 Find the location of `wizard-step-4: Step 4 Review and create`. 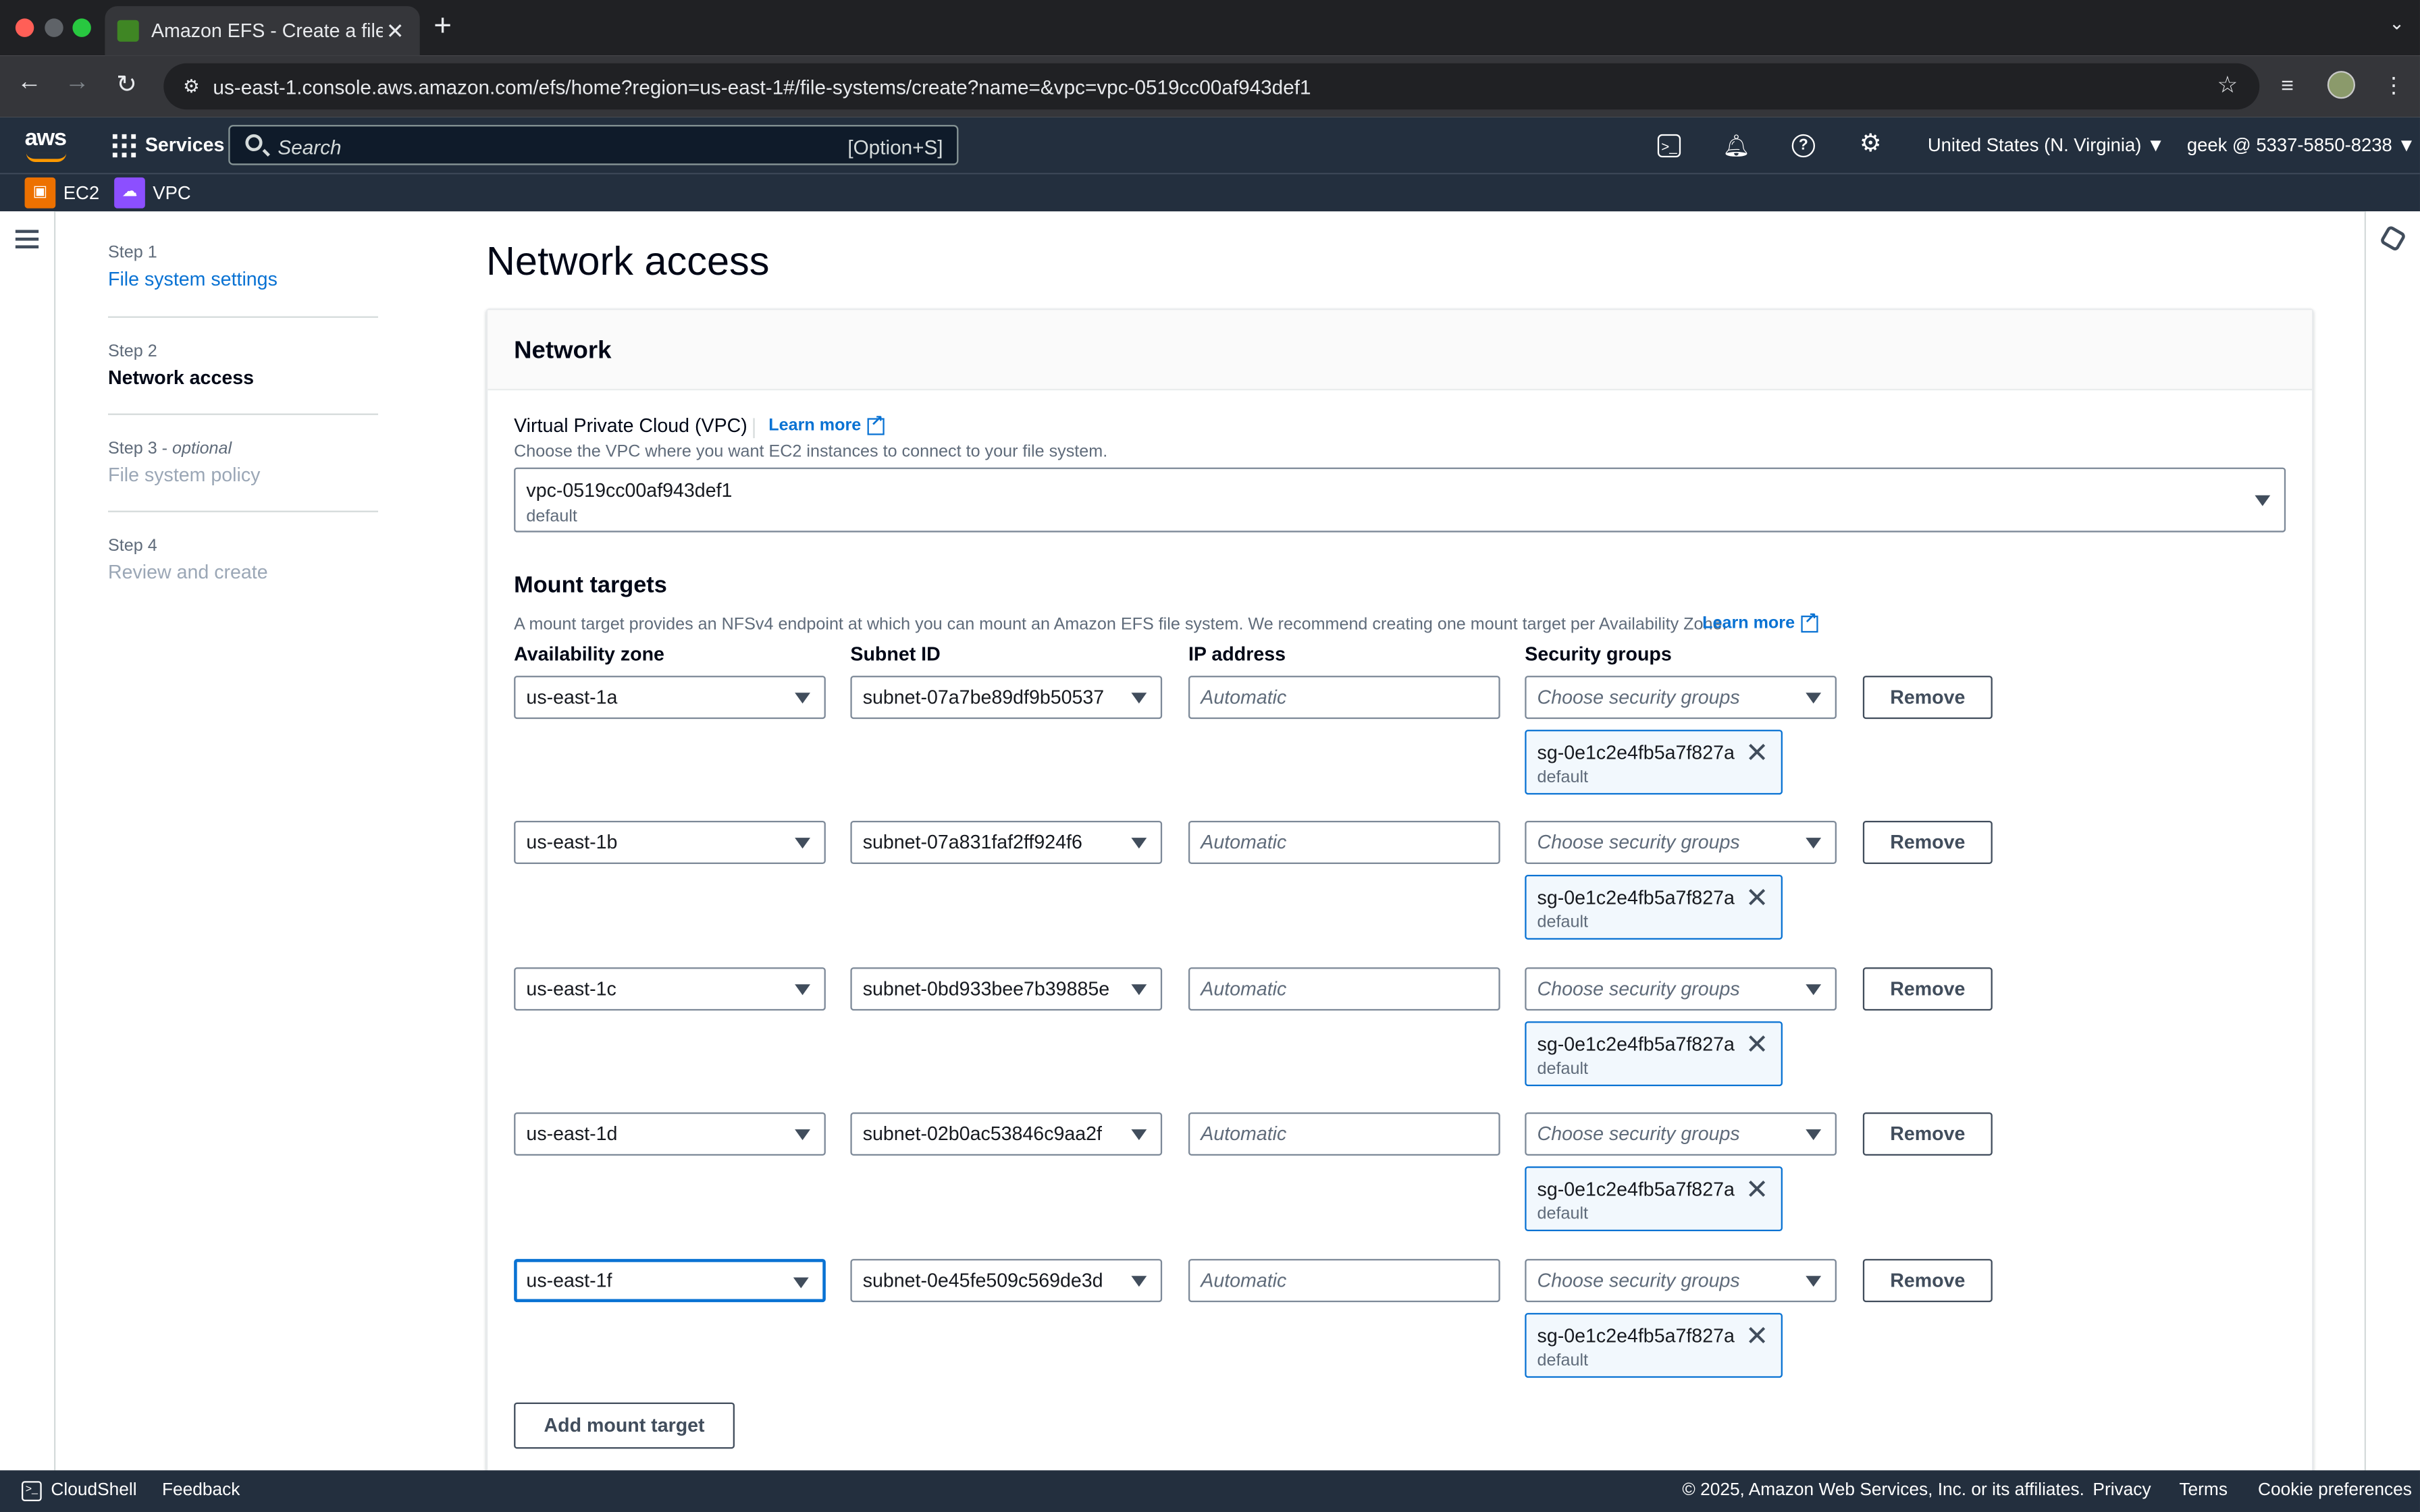

wizard-step-4: Step 4 Review and create is located at coordinates (243, 561).